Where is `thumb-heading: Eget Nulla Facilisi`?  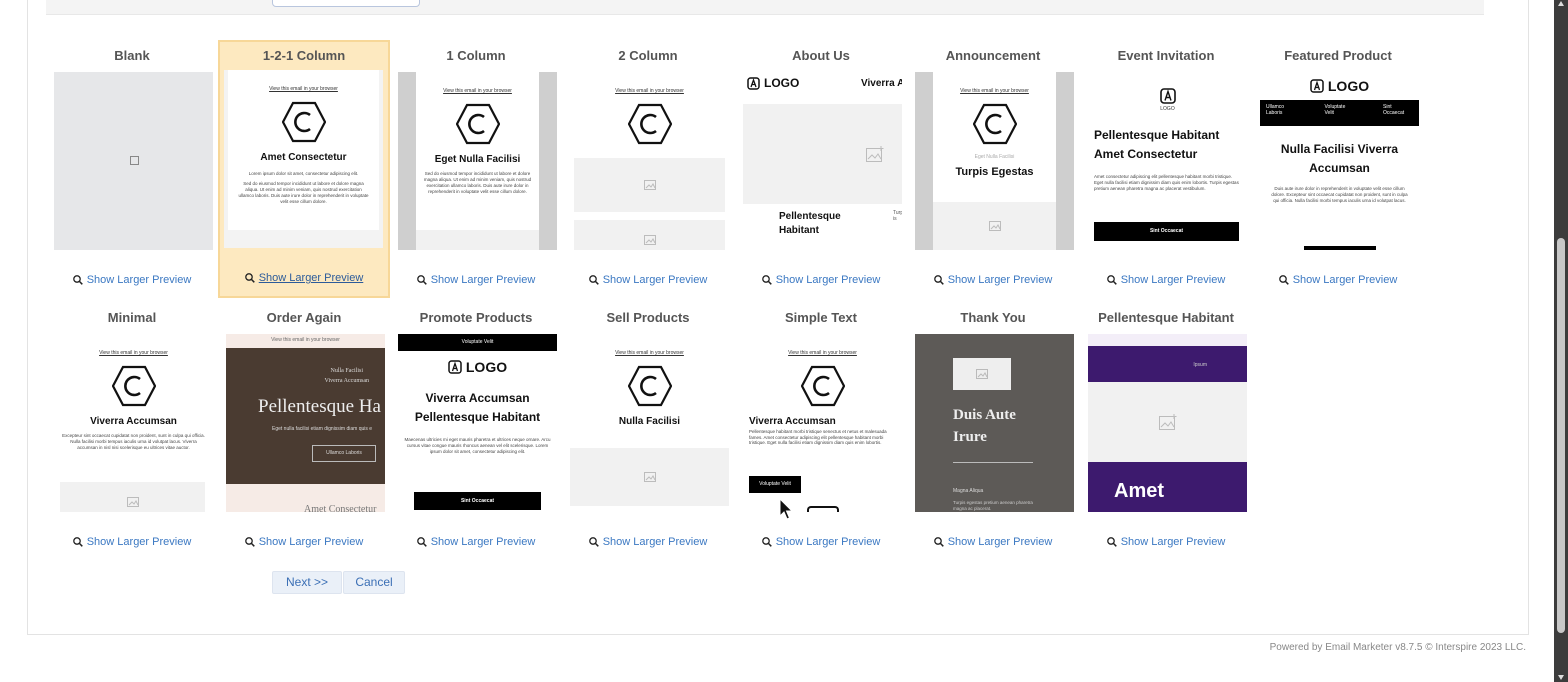
thumb-heading: Eget Nulla Facilisi is located at coordinates (477, 159).